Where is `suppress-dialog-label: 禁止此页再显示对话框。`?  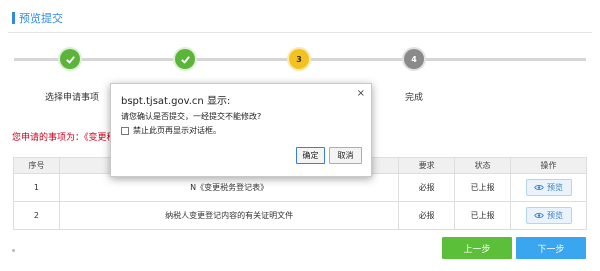
suppress-dialog-label: 禁止此页再显示对话框。 is located at coordinates (177, 130).